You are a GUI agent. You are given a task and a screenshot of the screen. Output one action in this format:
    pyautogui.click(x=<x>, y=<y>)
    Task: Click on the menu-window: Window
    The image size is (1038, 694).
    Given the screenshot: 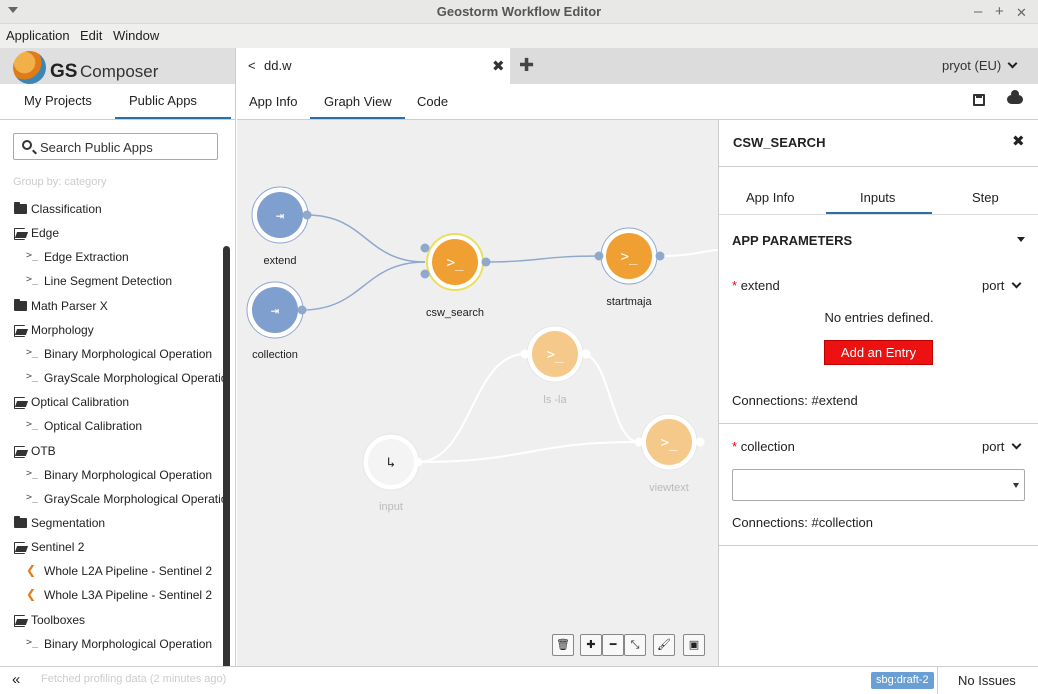 What is the action you would take?
    pyautogui.click(x=136, y=35)
    